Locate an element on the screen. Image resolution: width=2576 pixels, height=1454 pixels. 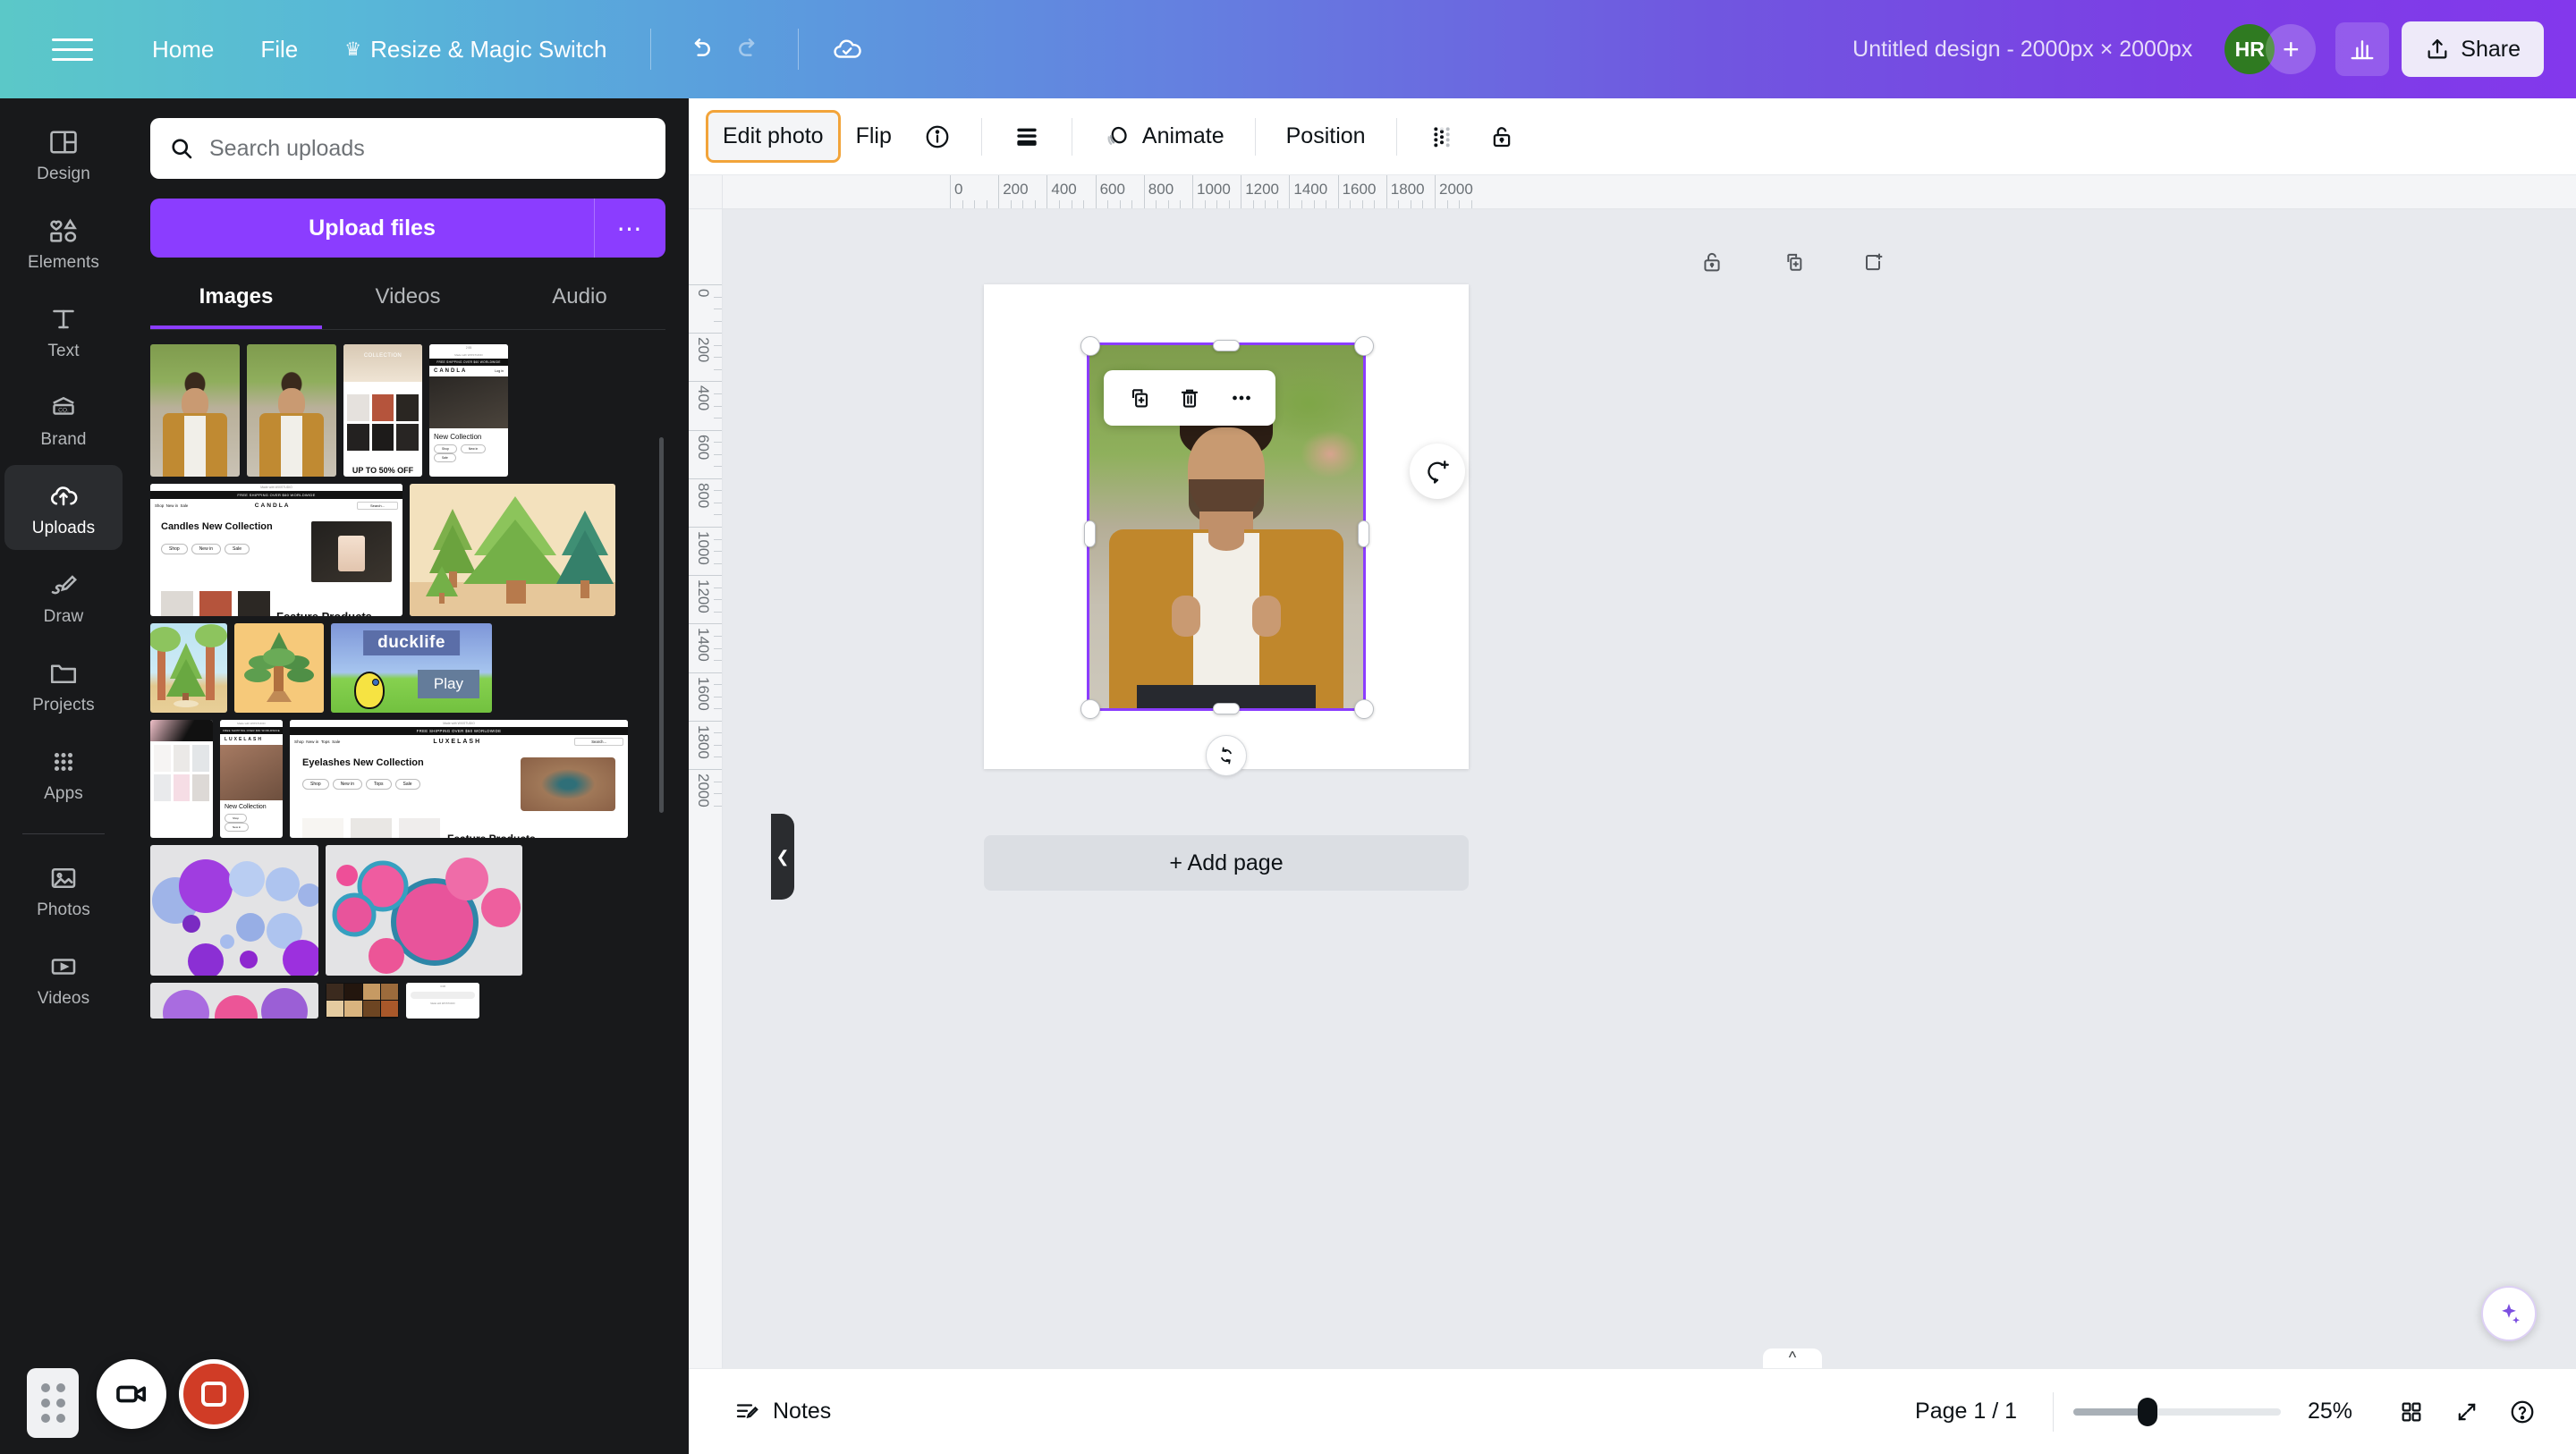
duplicate-page-icon is located at coordinates (1792, 262).